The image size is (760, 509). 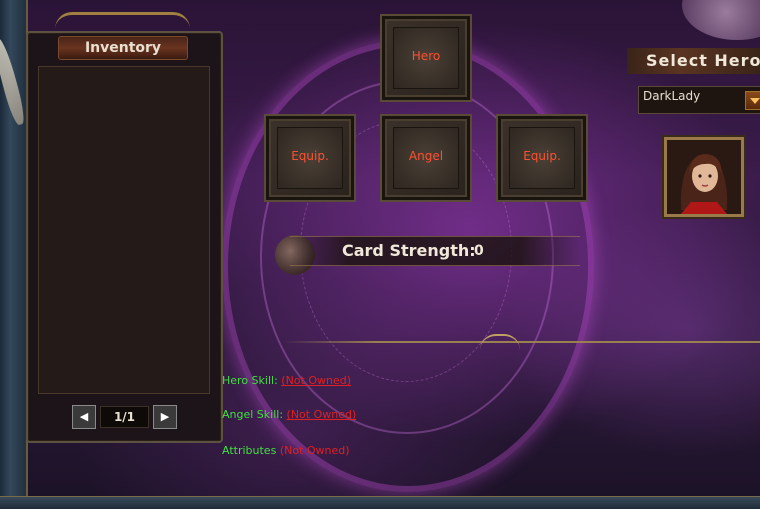 I want to click on angel-slot-label: Angel, so click(x=426, y=156).